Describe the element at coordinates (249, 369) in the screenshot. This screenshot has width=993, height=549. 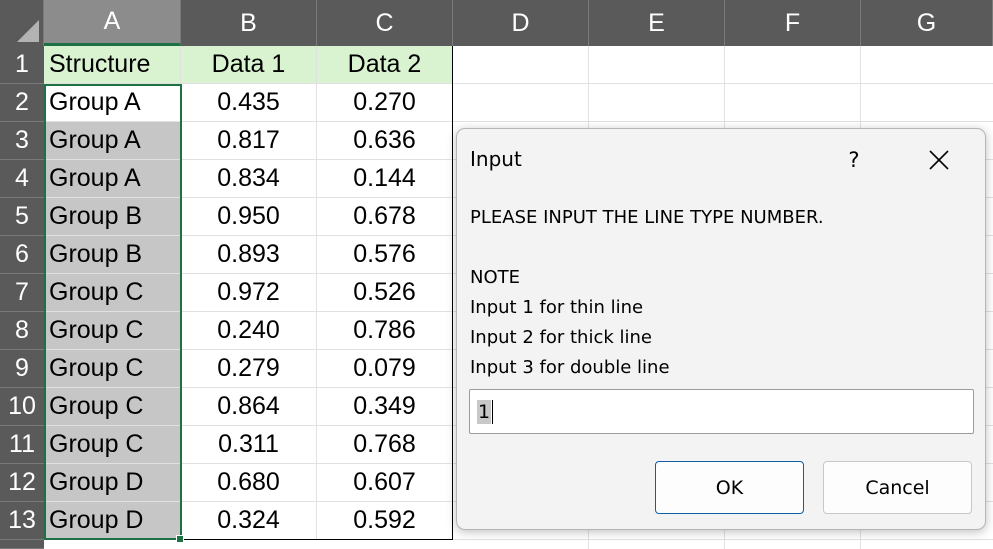
I see `cell-b9: 0.279` at that location.